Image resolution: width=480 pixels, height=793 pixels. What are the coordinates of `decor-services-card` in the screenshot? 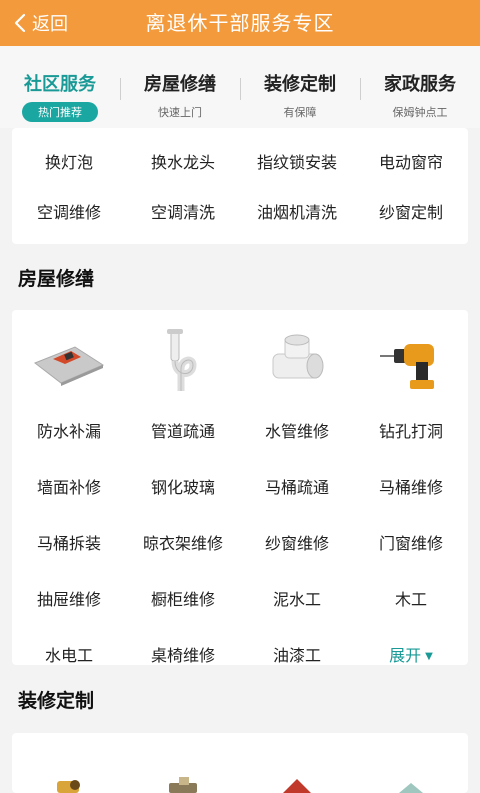 It's located at (240, 763).